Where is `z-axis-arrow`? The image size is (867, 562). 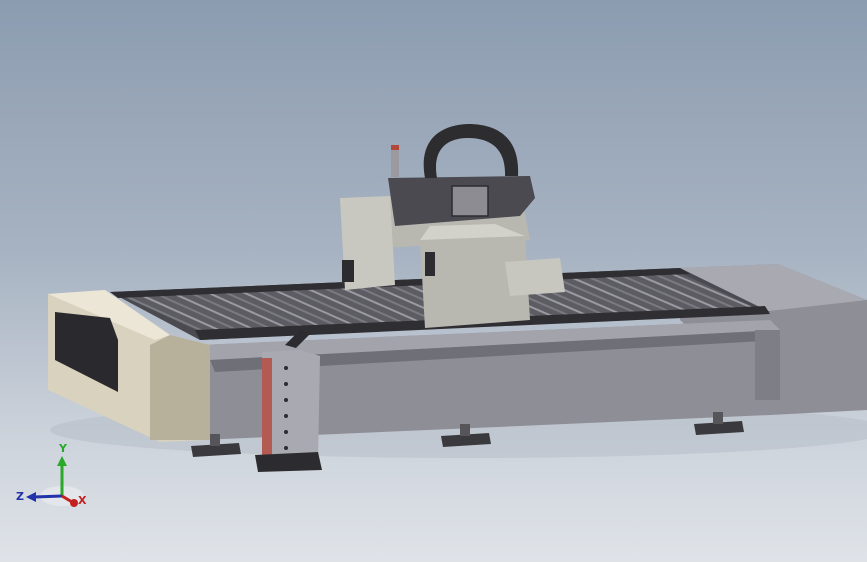 z-axis-arrow is located at coordinates (31, 497).